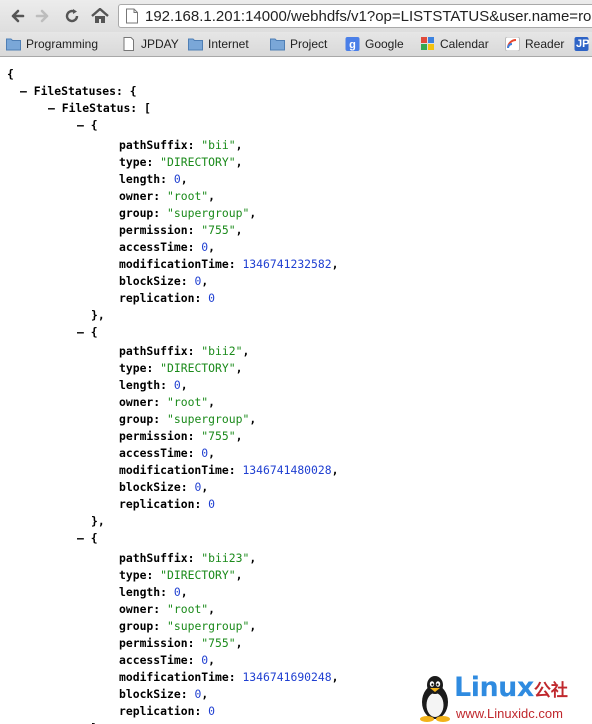 The width and height of the screenshot is (592, 724). Describe the element at coordinates (52, 44) in the screenshot. I see `bookmark-programming: Programming` at that location.